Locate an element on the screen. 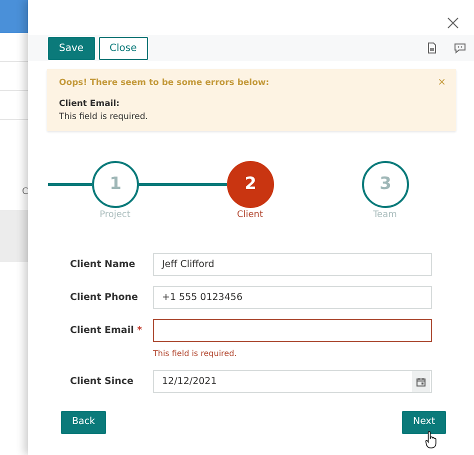 This screenshot has height=455, width=474. step-label: Client is located at coordinates (250, 215).